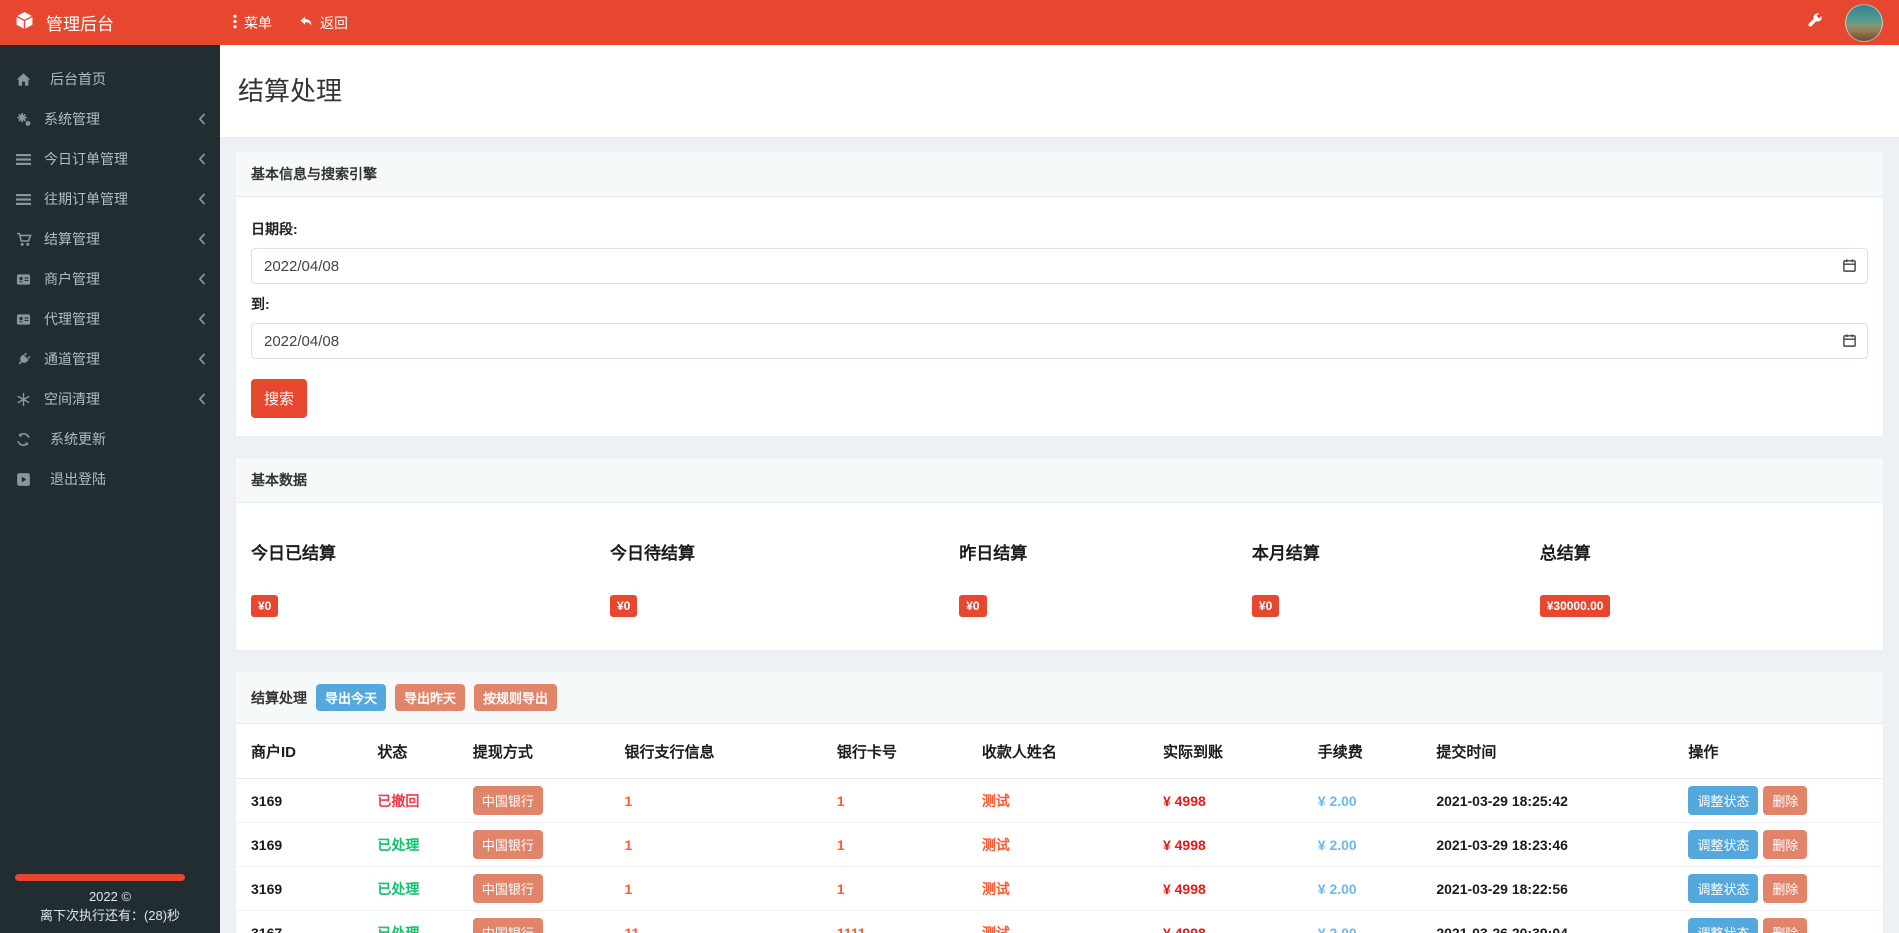  What do you see at coordinates (1064, 888) in the screenshot?
I see `cell-payee: 测试` at bounding box center [1064, 888].